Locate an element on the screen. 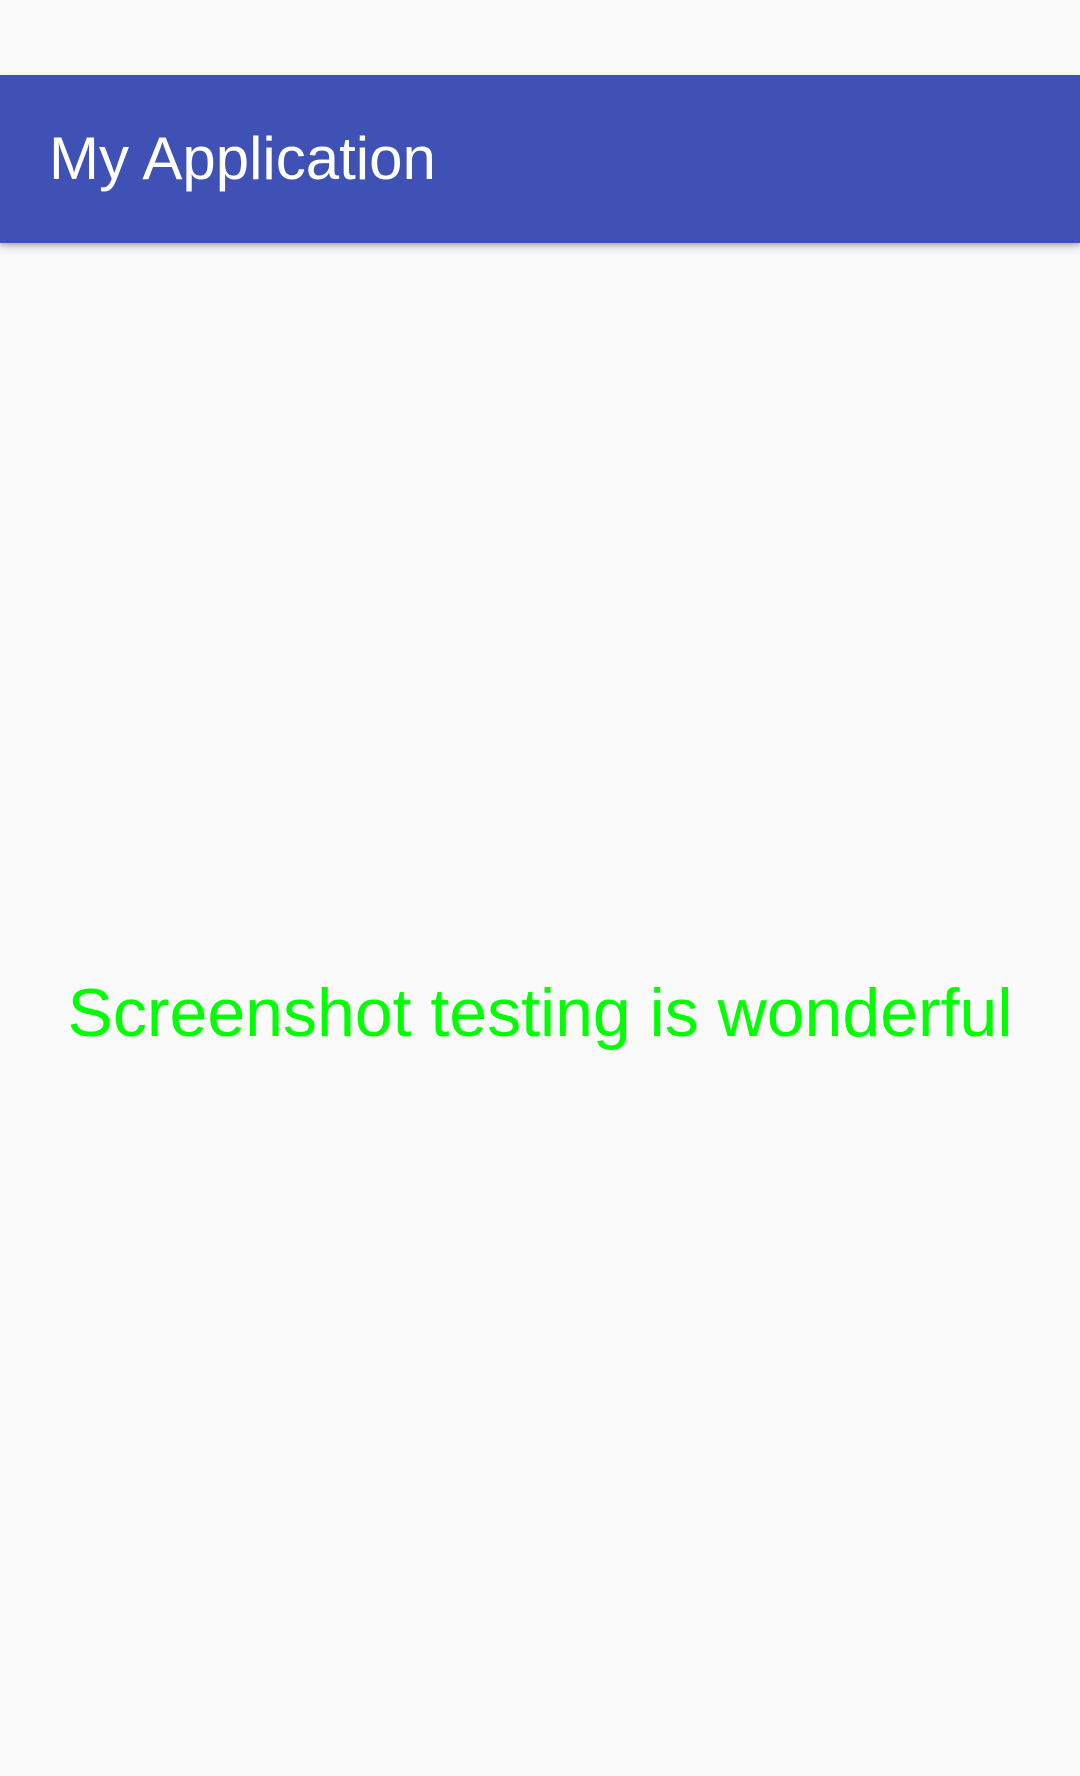  message-text: Screenshot testing is wonderful is located at coordinates (540, 1013).